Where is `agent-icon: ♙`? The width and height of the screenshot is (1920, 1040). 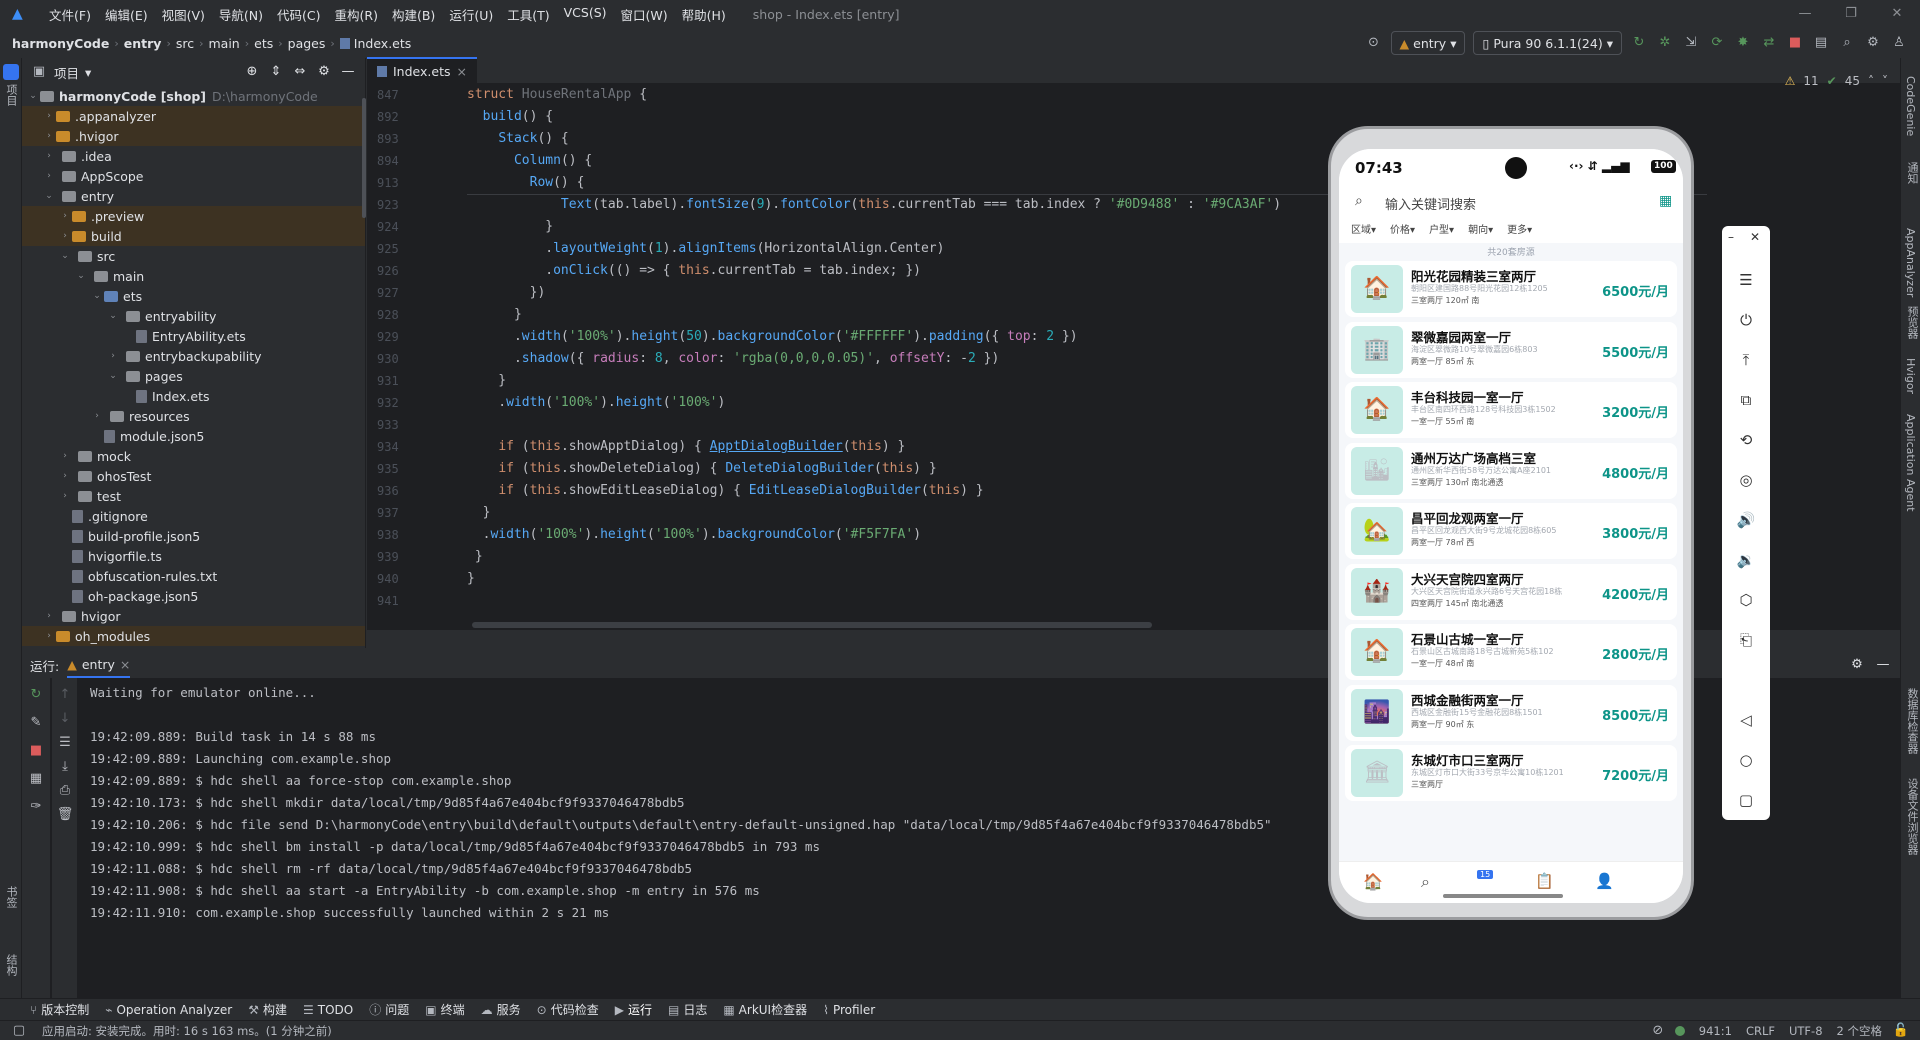 agent-icon: ♙ is located at coordinates (1899, 43).